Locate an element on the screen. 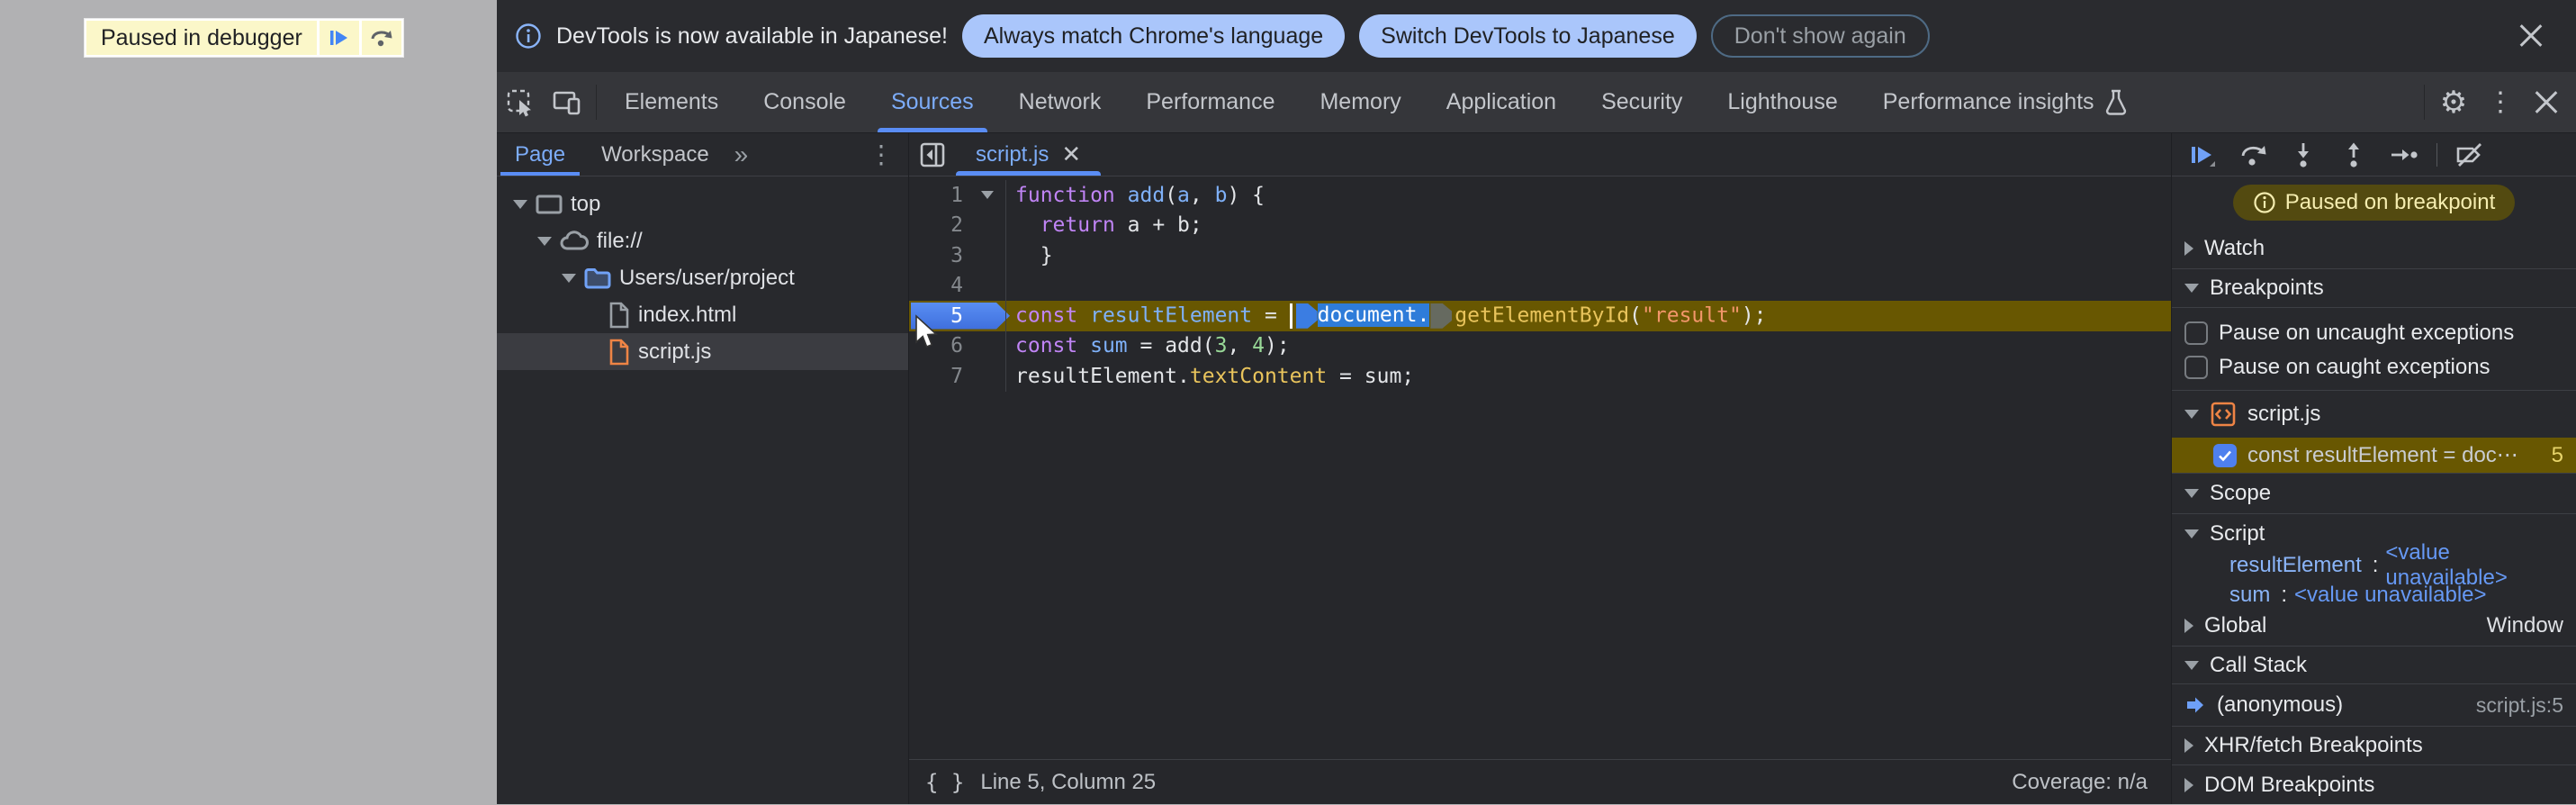  breakpoint-line-number: 5 is located at coordinates (938, 324).